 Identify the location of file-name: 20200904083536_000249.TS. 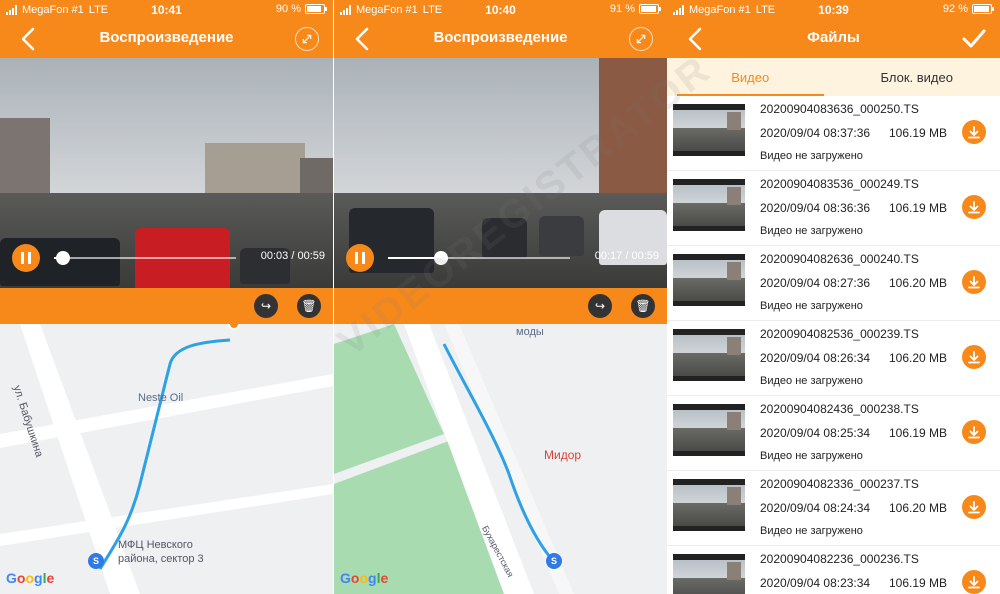
(839, 184).